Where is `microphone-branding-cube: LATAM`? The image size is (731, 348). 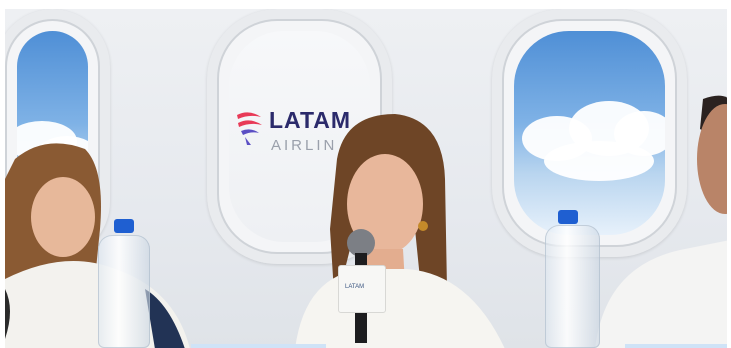 microphone-branding-cube: LATAM is located at coordinates (362, 289).